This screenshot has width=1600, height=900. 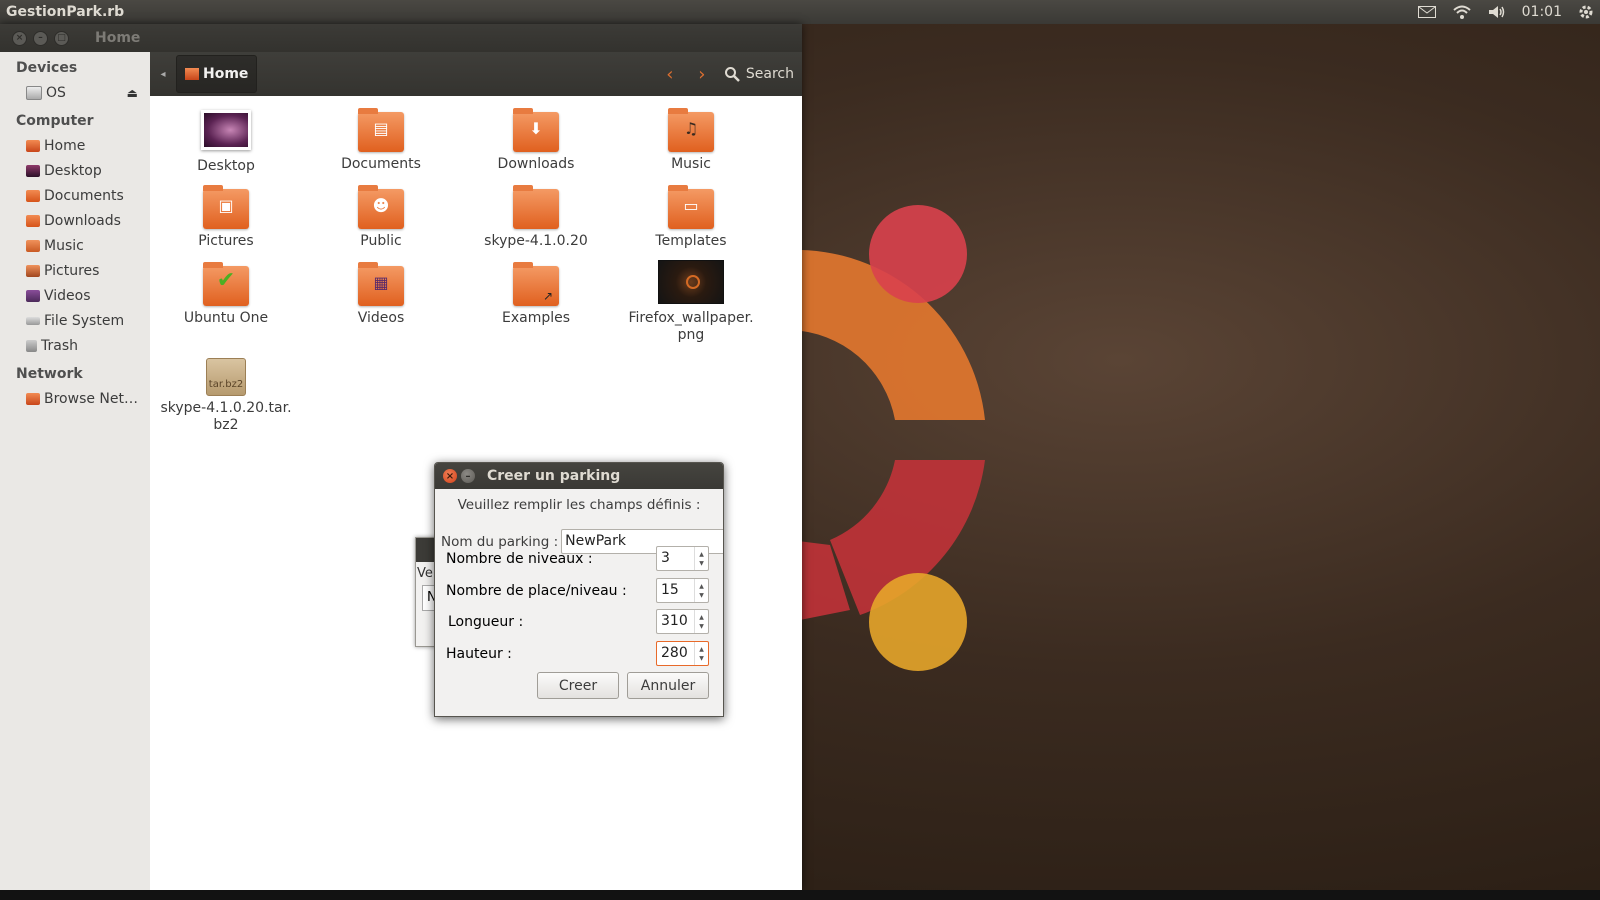 What do you see at coordinates (55, 121) in the screenshot?
I see `sidebar-header-computer: Computer` at bounding box center [55, 121].